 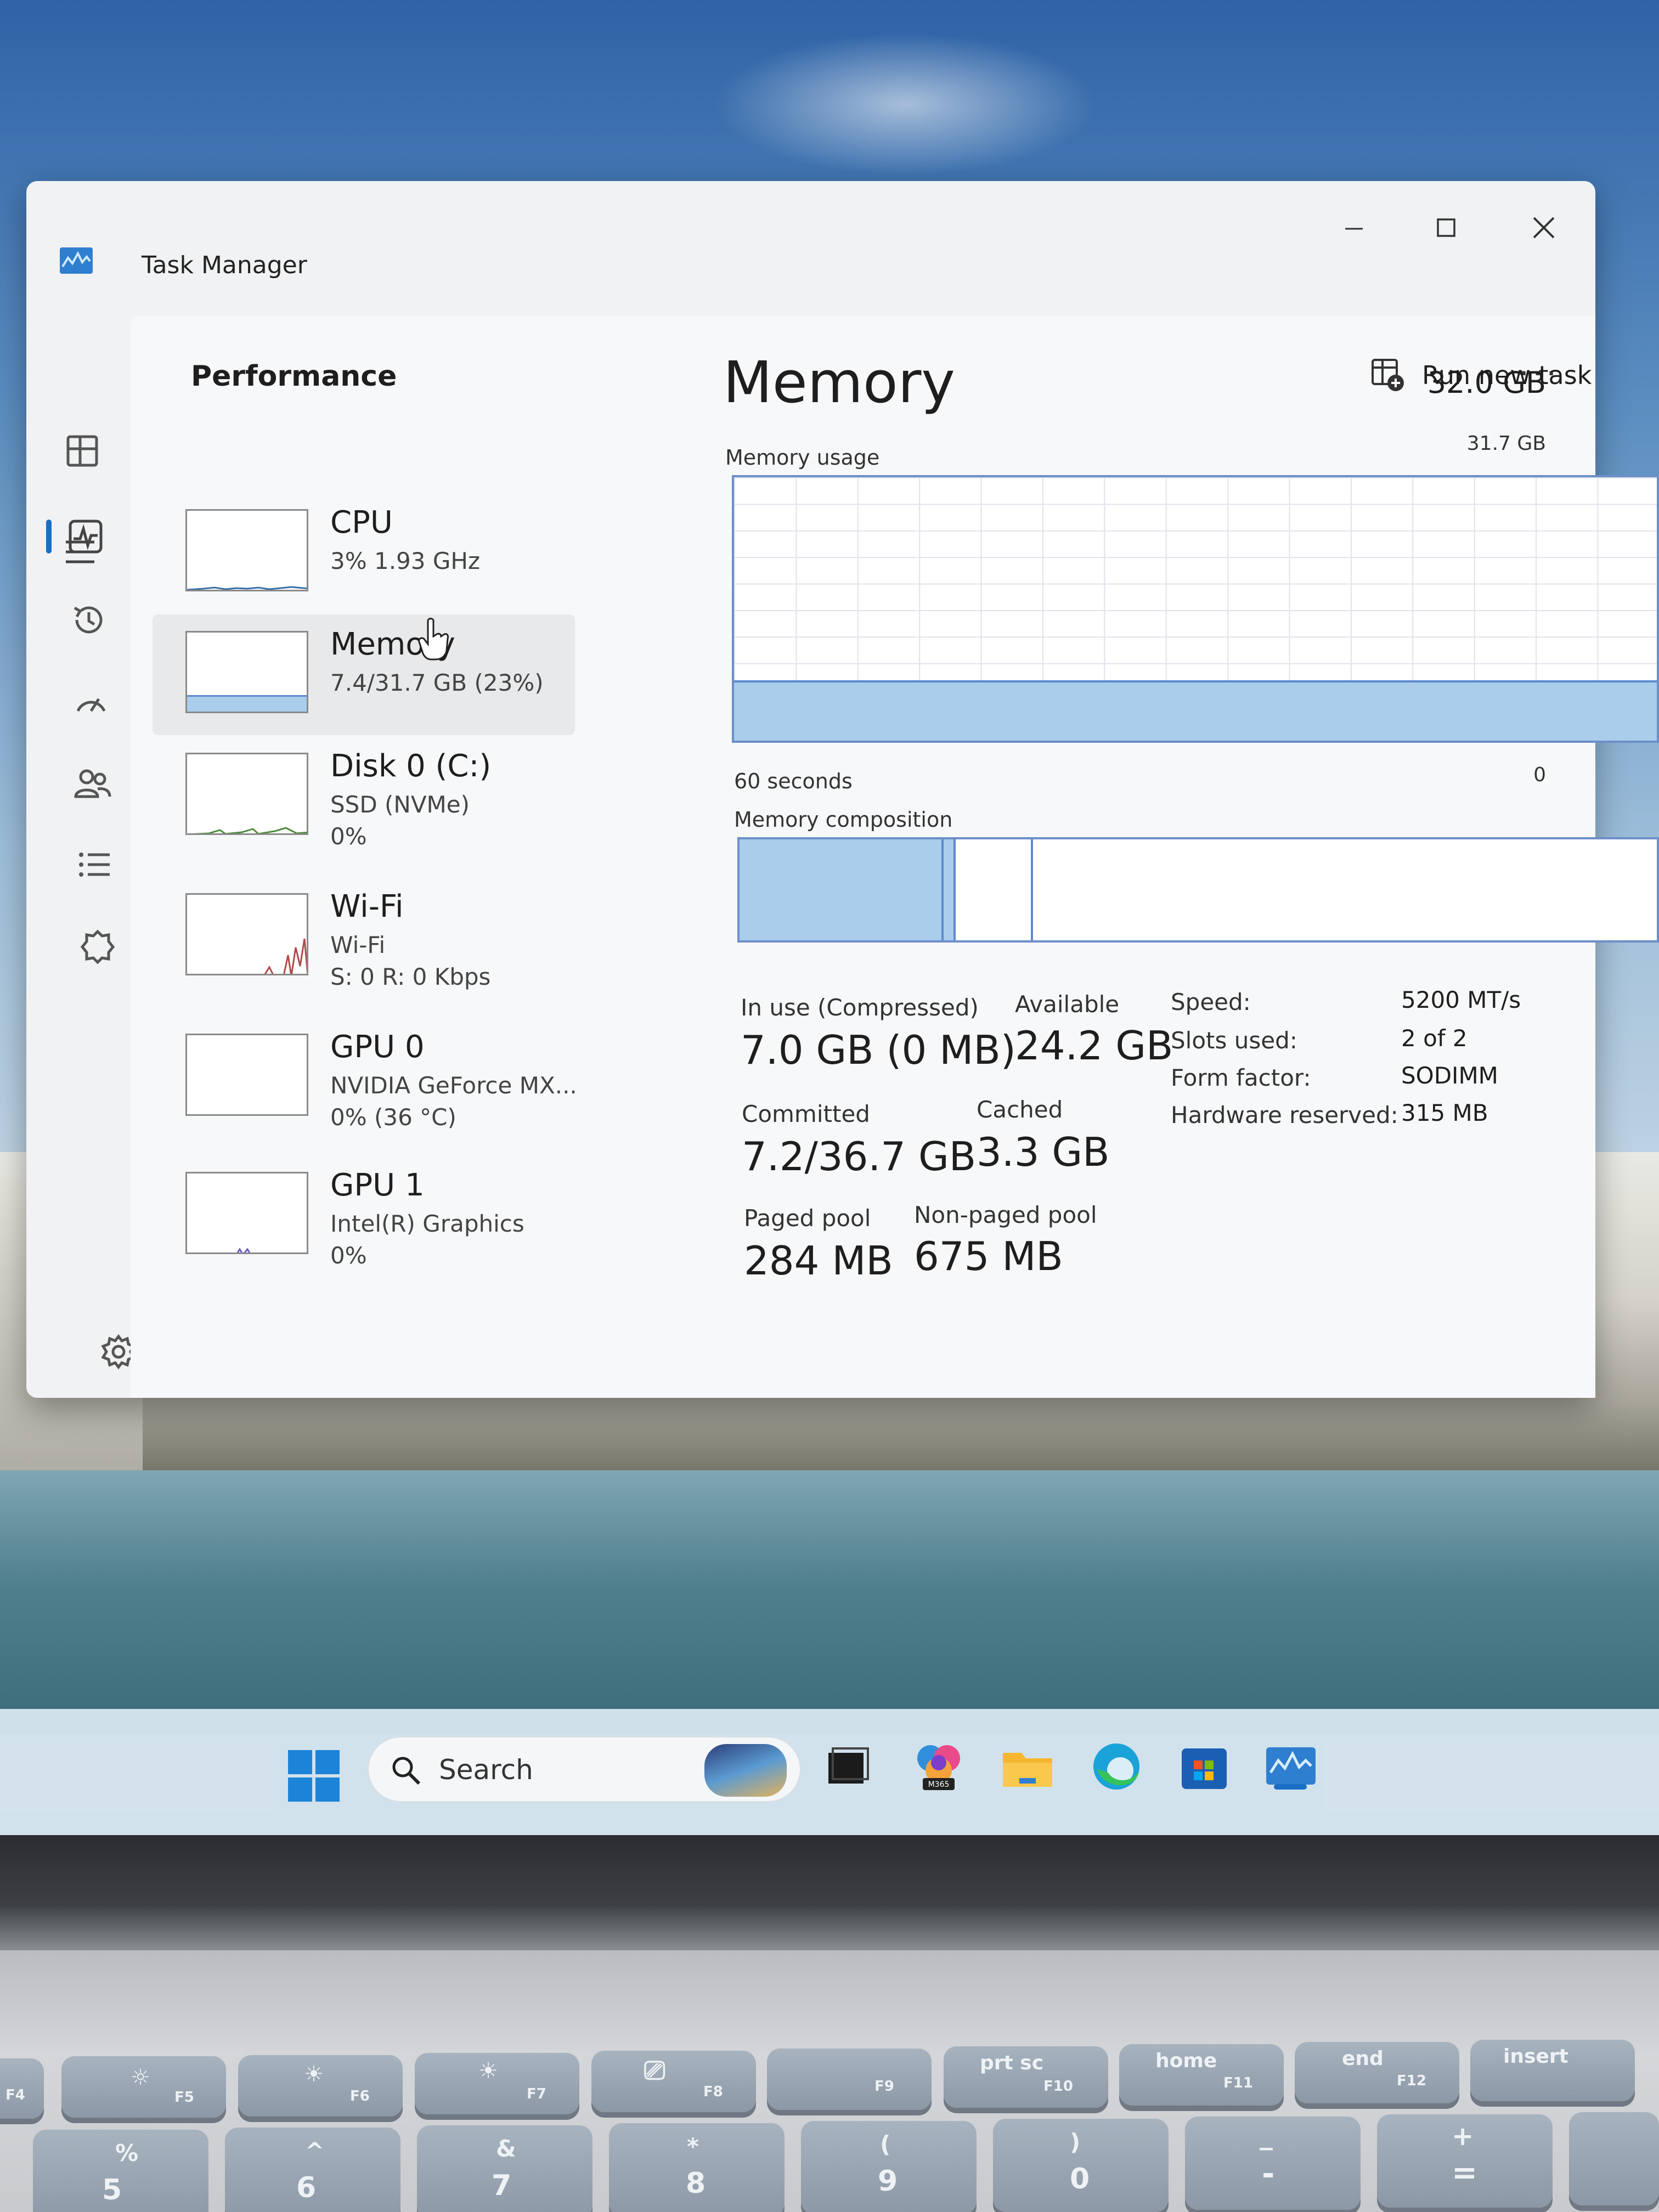 I want to click on key-backspace-partial, so click(x=1614, y=2158).